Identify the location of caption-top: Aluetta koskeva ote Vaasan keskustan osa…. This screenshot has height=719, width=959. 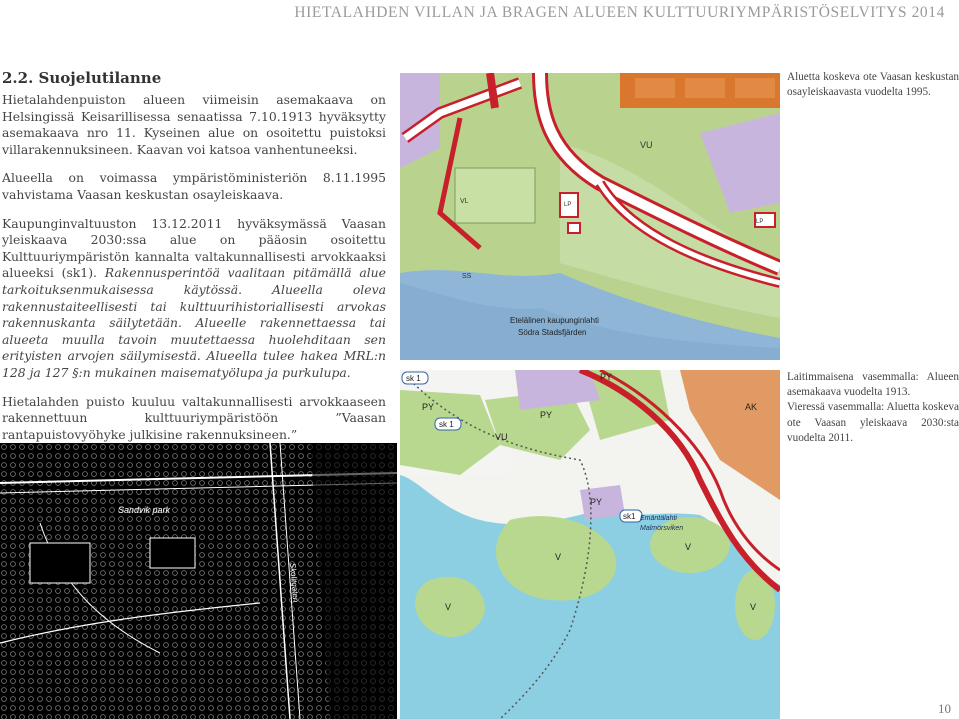
(873, 85).